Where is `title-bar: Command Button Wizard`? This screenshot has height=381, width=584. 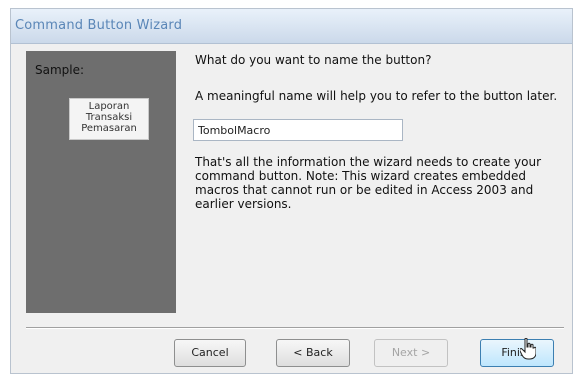 title-bar: Command Button Wizard is located at coordinates (291, 26).